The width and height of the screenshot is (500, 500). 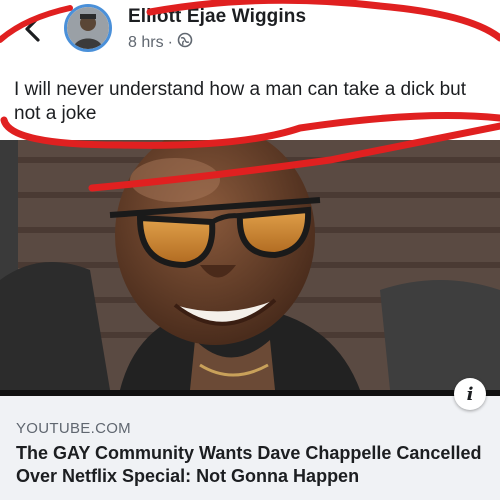 I want to click on post-header: Elliott Ejae Wiggins 8 hrs ·, so click(x=250, y=31).